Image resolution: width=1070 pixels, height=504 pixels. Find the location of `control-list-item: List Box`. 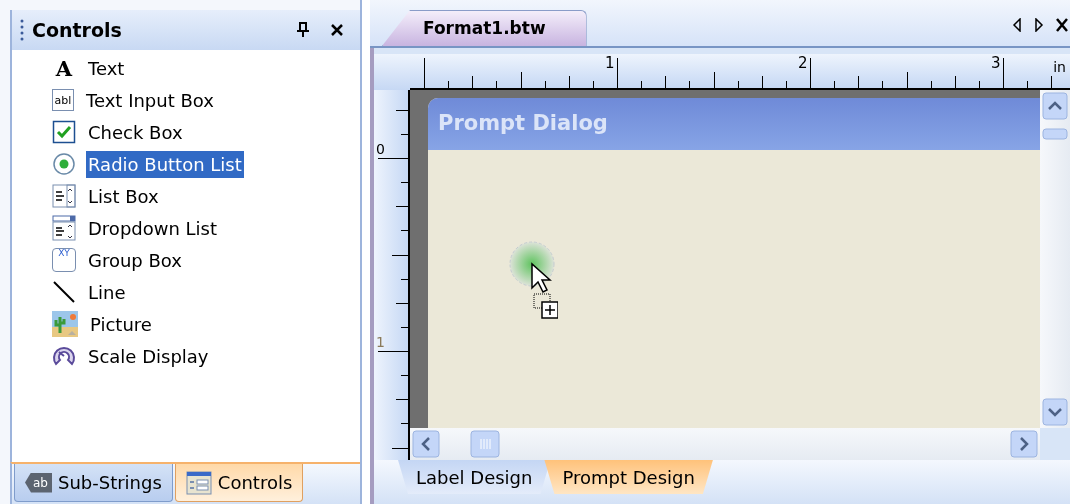

control-list-item: List Box is located at coordinates (123, 196).